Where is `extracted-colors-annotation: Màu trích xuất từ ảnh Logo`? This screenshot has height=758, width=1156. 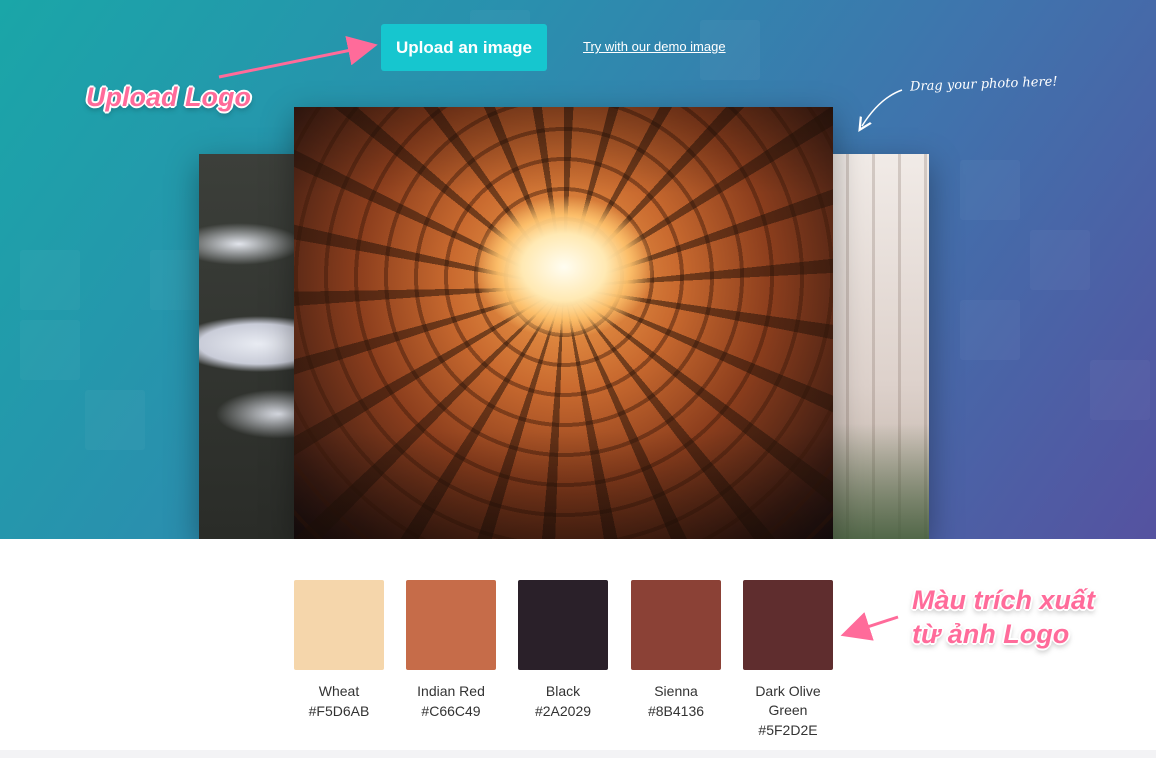 extracted-colors-annotation: Màu trích xuất từ ảnh Logo is located at coordinates (1003, 617).